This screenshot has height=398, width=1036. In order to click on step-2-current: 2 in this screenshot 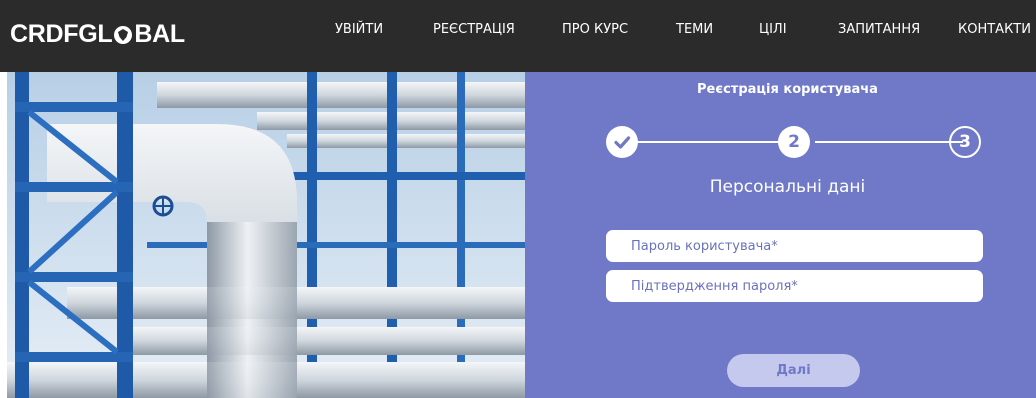, I will do `click(794, 142)`.